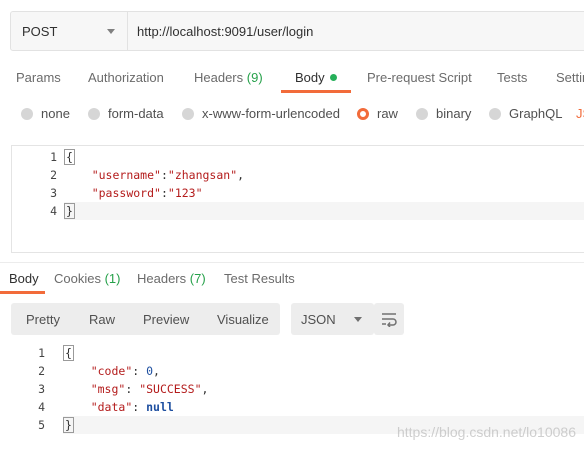  I want to click on tab-response-body: Body, so click(24, 278).